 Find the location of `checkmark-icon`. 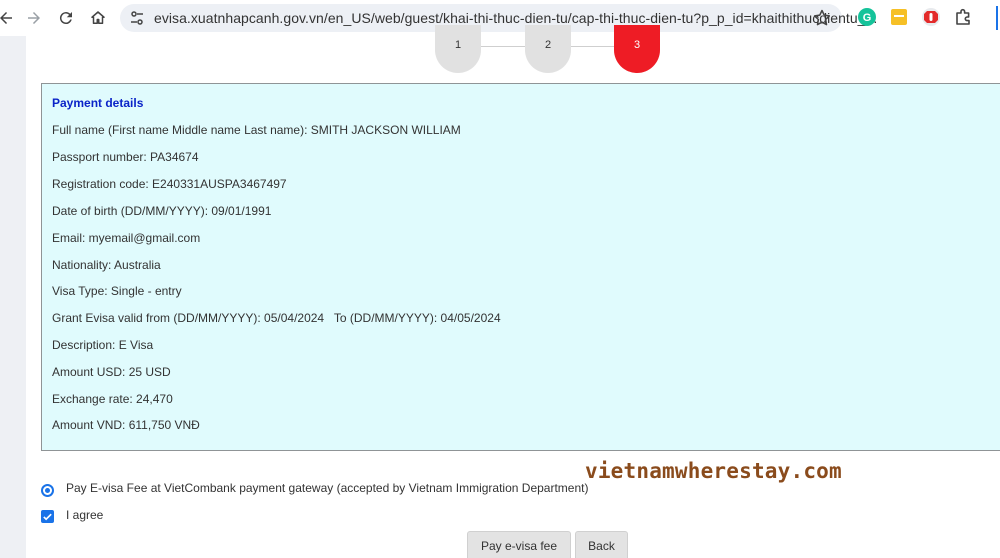

checkmark-icon is located at coordinates (47, 517).